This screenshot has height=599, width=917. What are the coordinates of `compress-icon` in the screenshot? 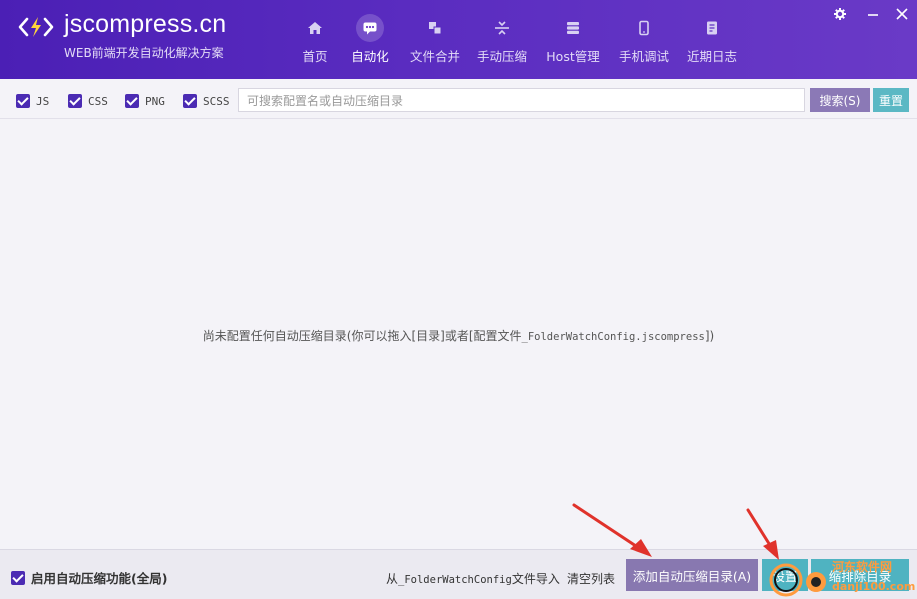 It's located at (502, 28).